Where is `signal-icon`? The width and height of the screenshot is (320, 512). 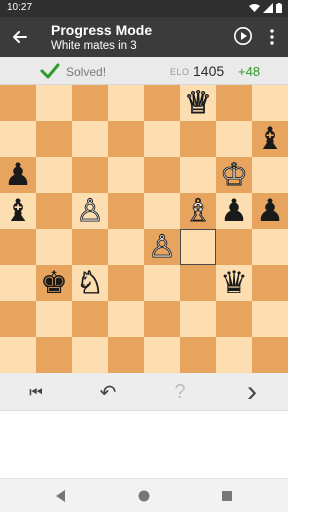
signal-icon is located at coordinates (268, 8).